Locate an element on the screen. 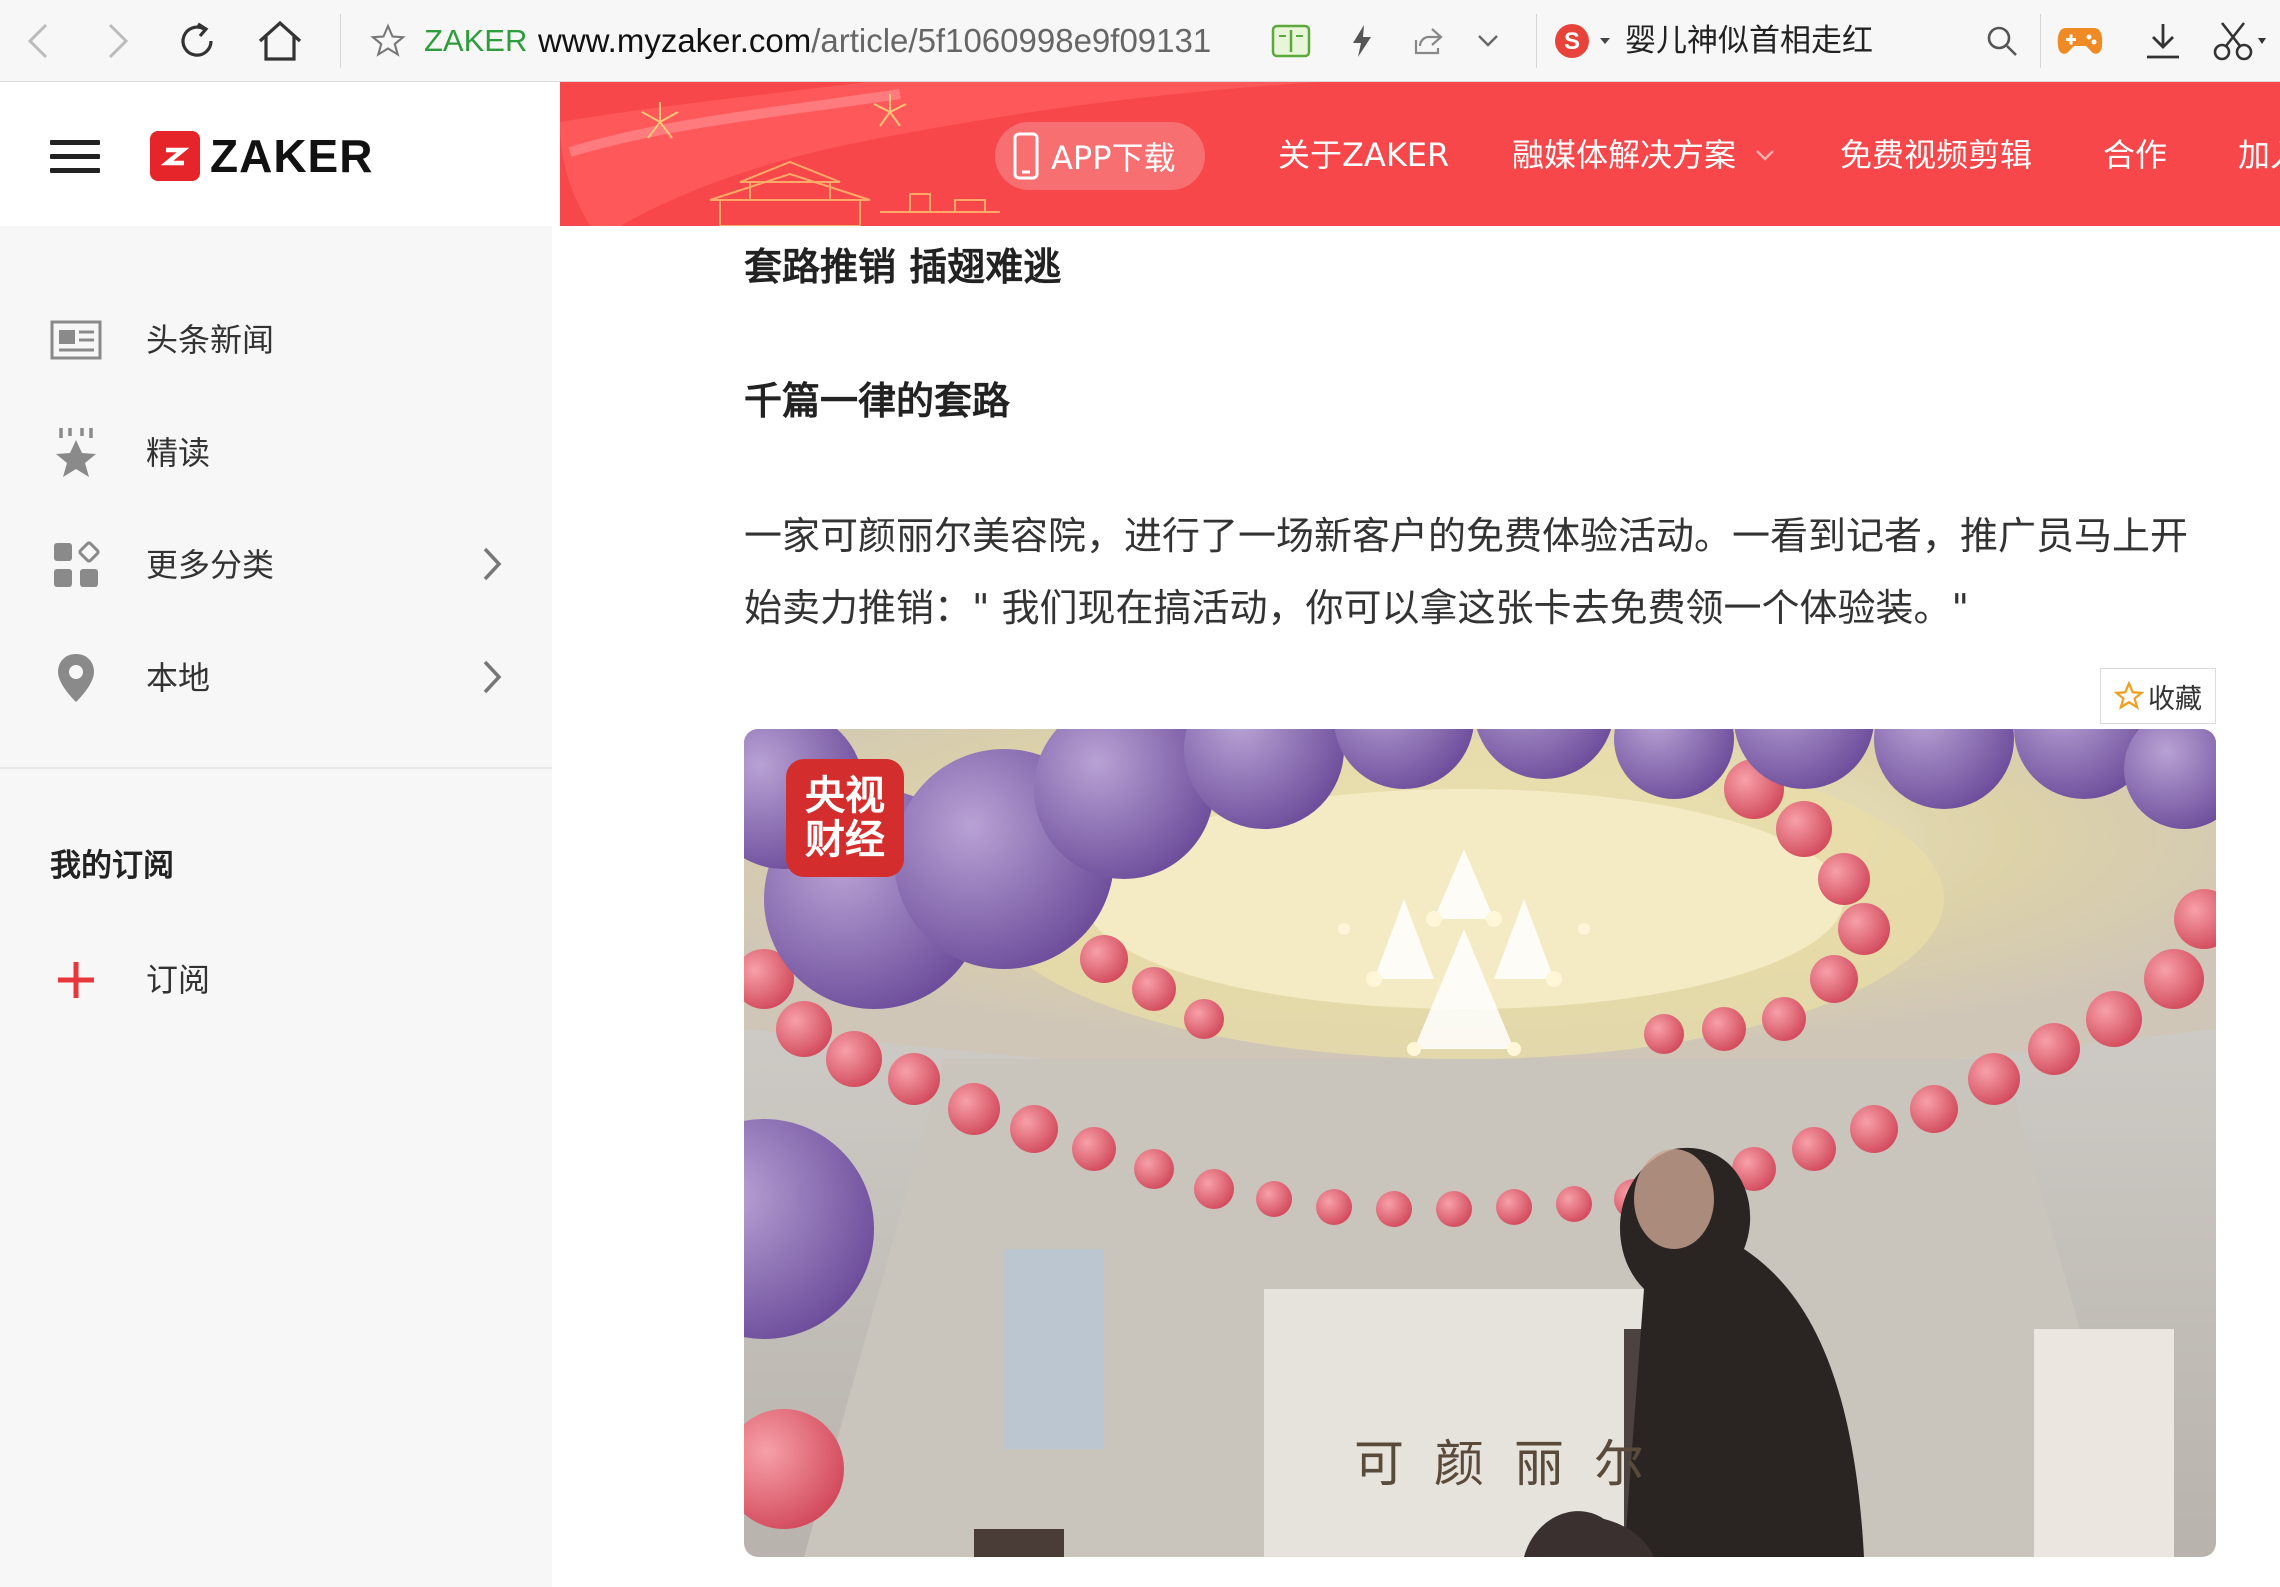 The width and height of the screenshot is (2280, 1587). zaker-logo-mark is located at coordinates (175, 156).